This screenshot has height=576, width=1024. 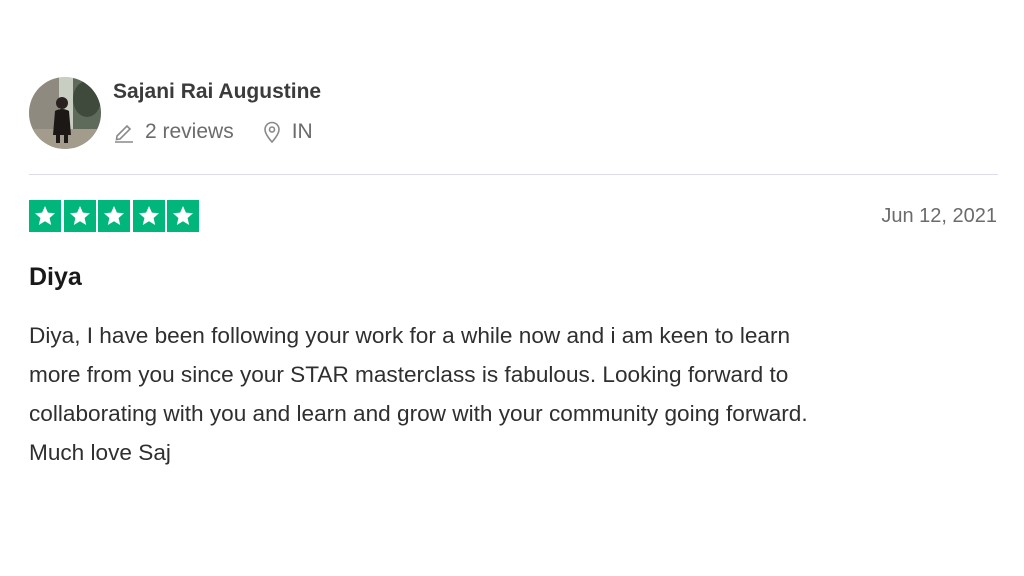 What do you see at coordinates (302, 131) in the screenshot?
I see `reviewer-country: IN` at bounding box center [302, 131].